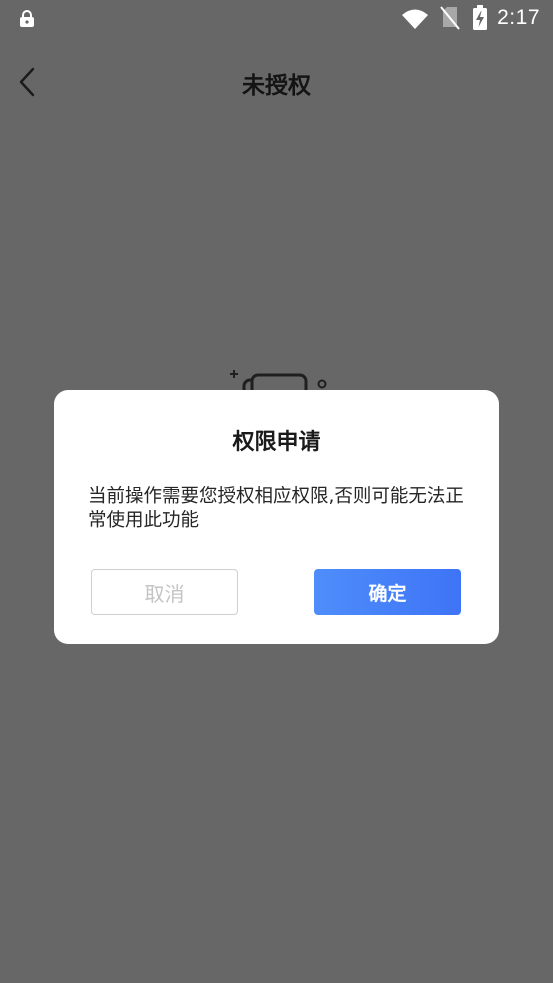 This screenshot has height=983, width=553. I want to click on confirm-button-label: 确定, so click(387, 593).